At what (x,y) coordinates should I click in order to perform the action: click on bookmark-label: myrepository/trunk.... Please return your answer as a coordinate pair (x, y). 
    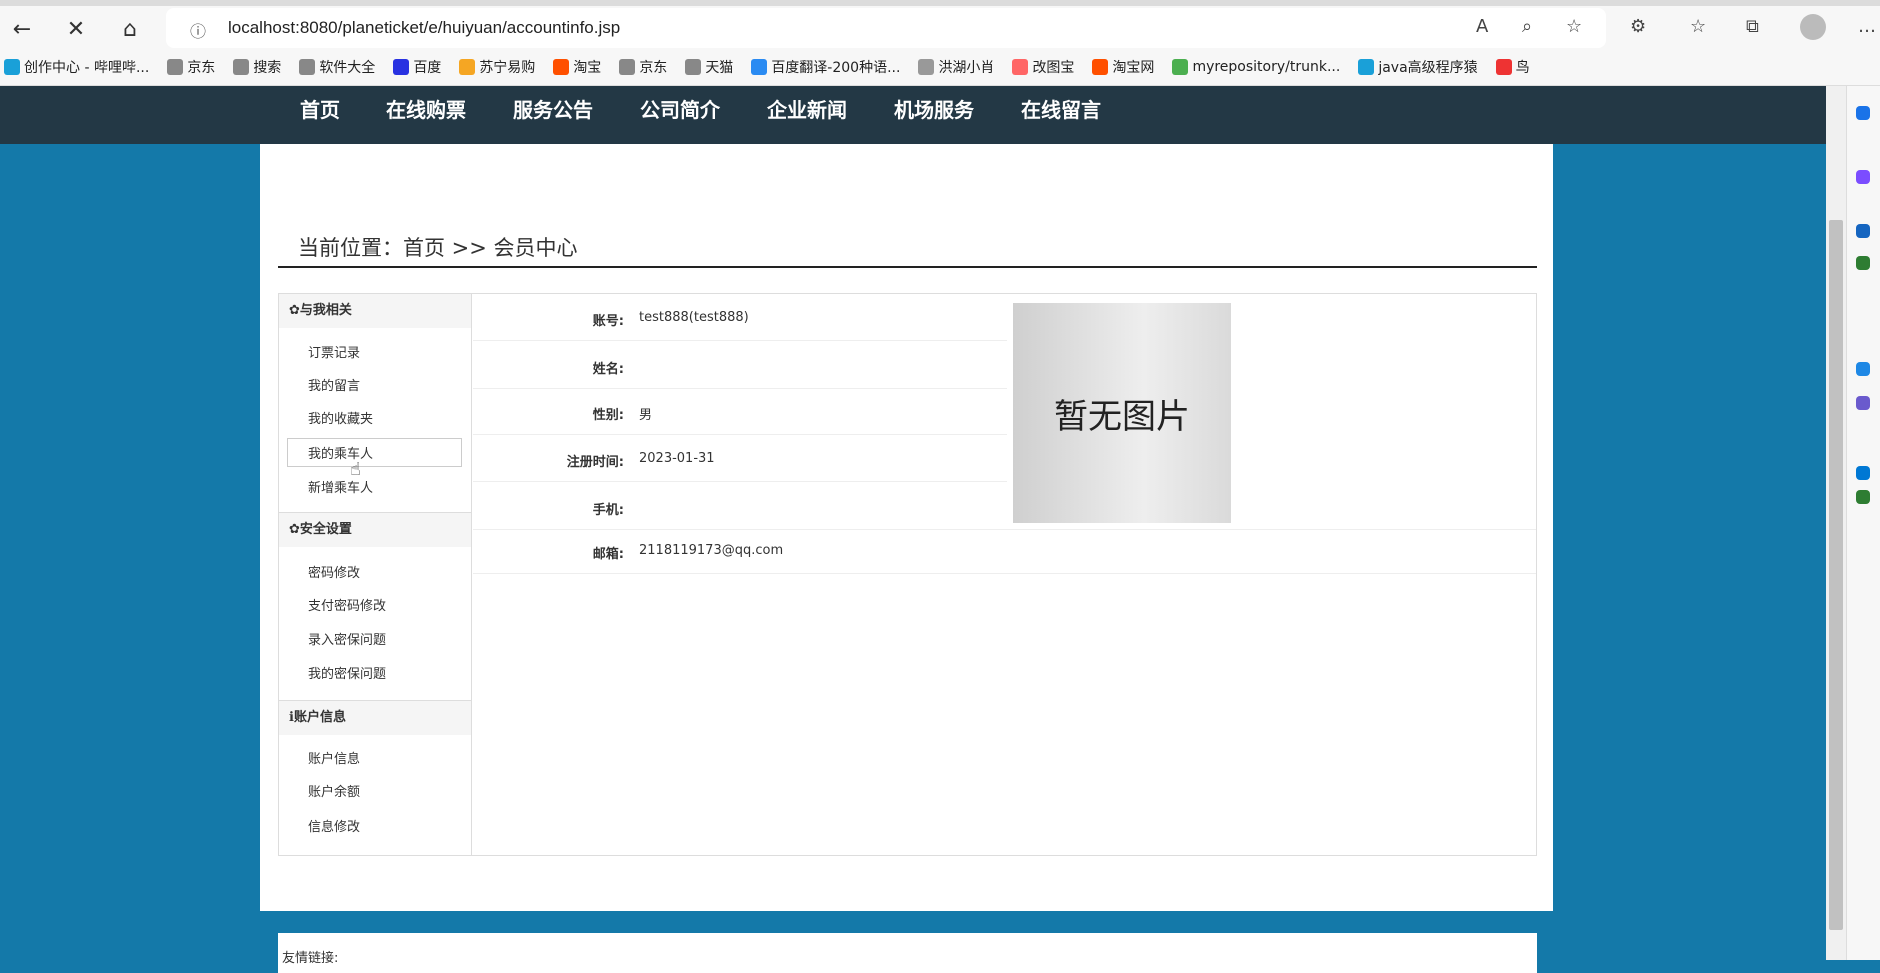
    Looking at the image, I should click on (1266, 67).